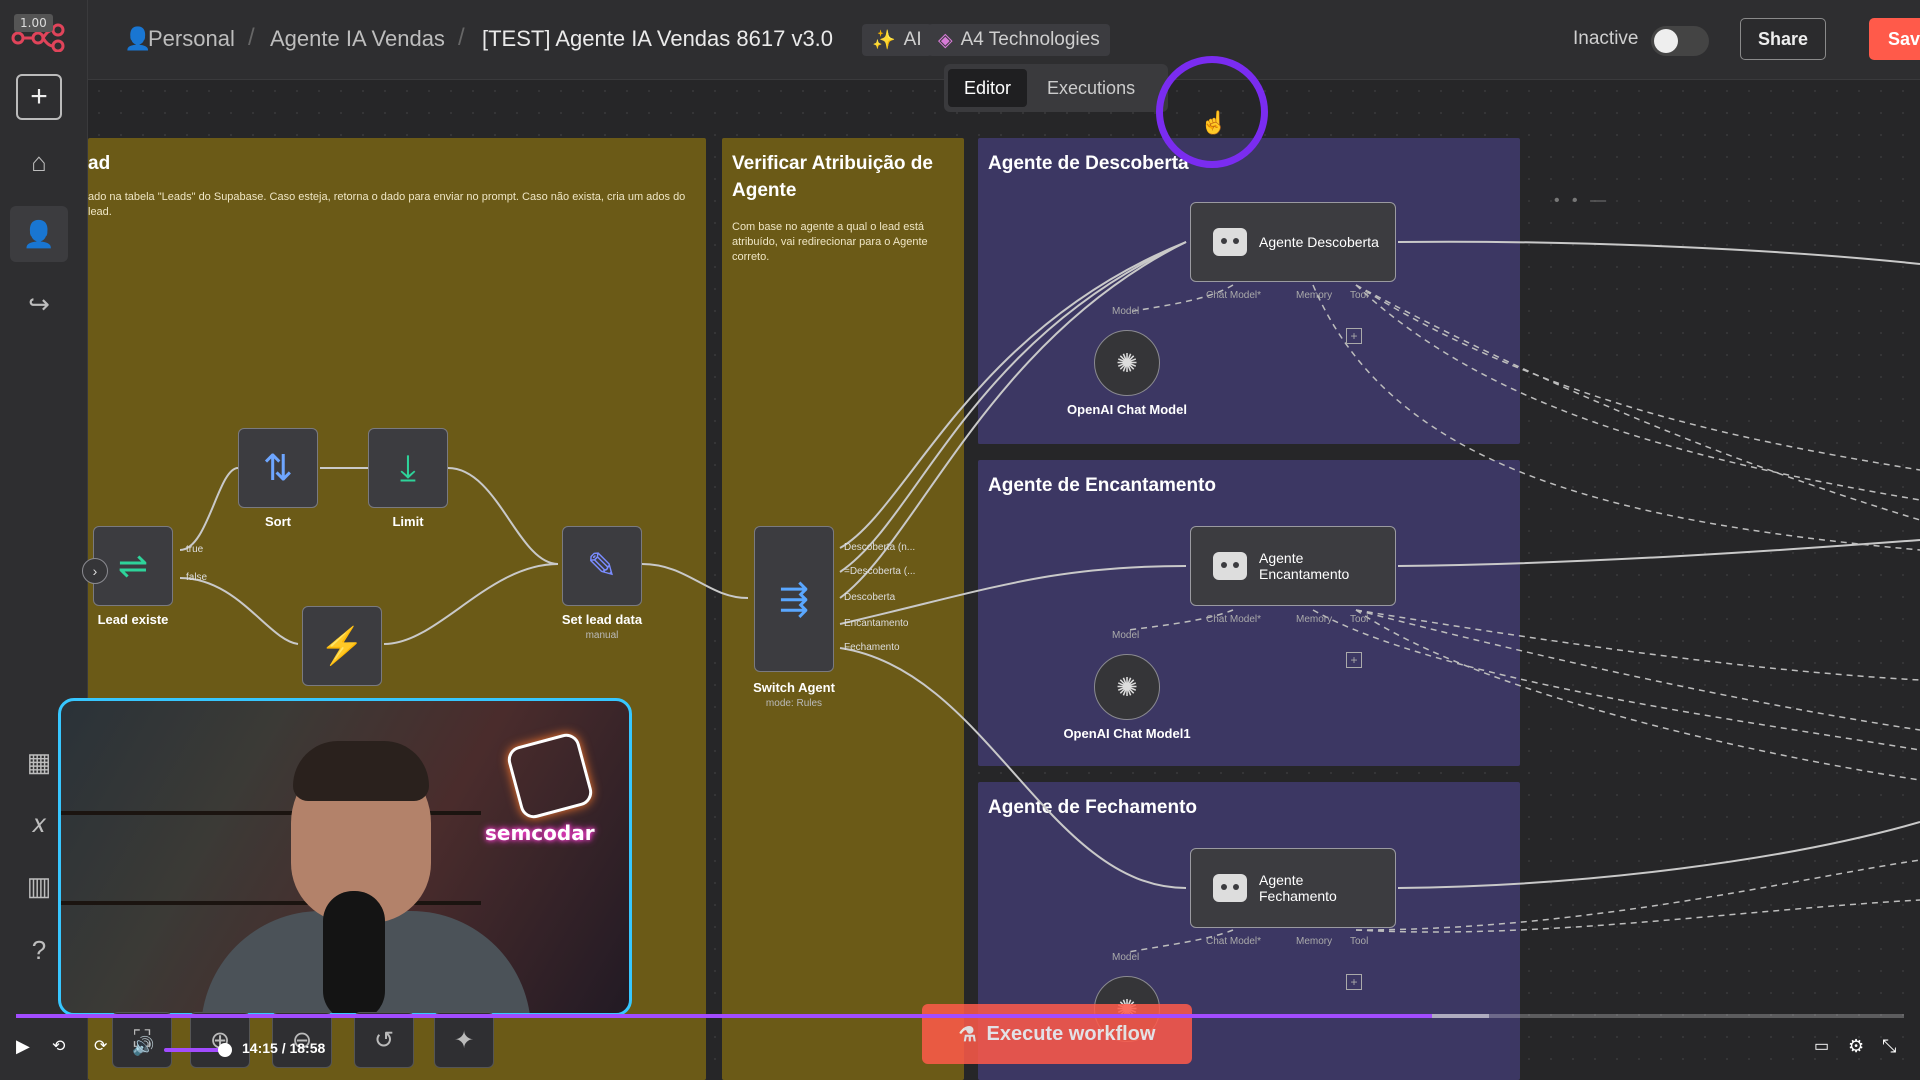  I want to click on volume-icon: 🔊, so click(143, 1046).